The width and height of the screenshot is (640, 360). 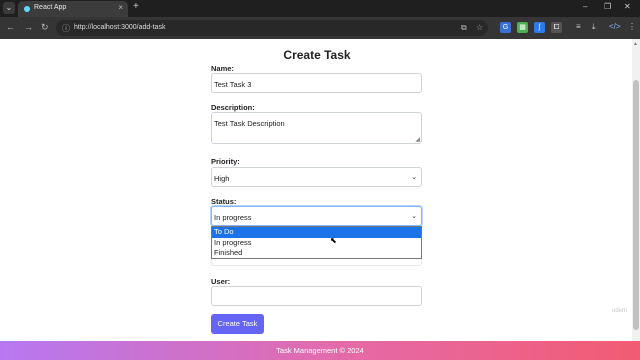 I want to click on menu-list-icon: ≡, so click(x=578, y=26).